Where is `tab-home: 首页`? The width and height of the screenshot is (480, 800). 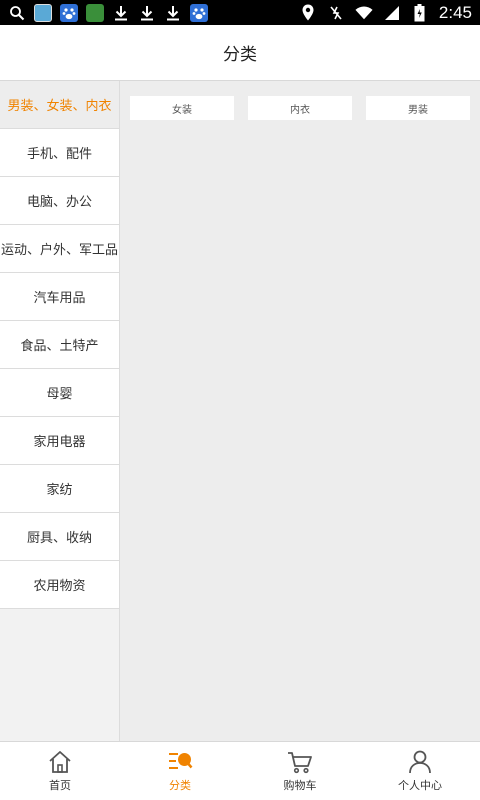 tab-home: 首页 is located at coordinates (60, 771).